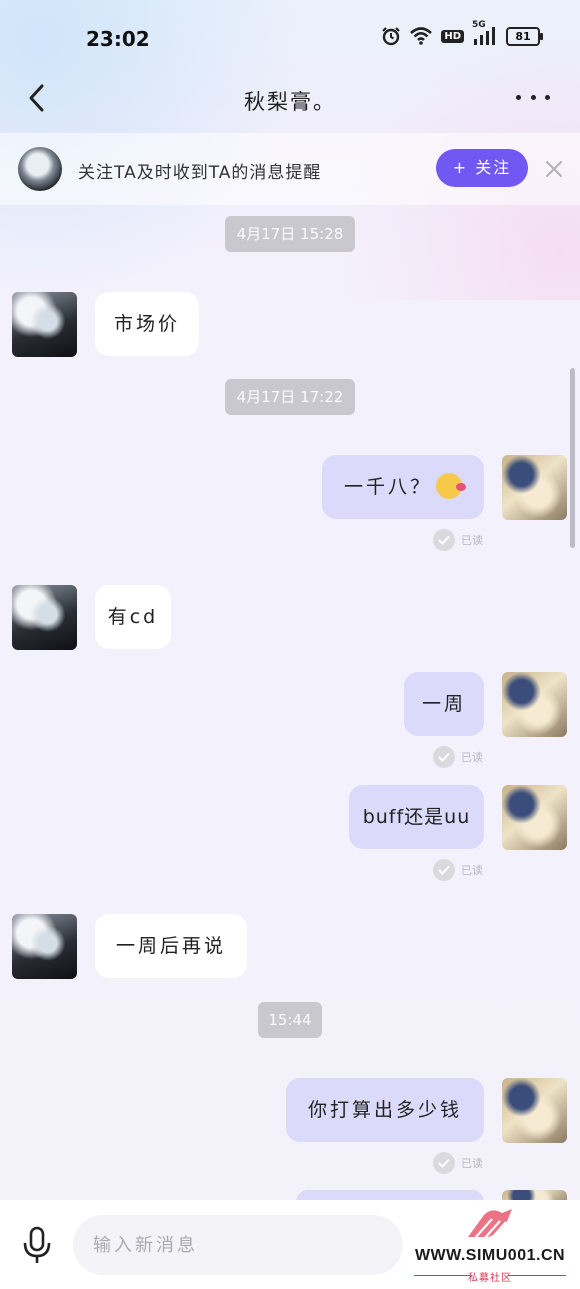 This screenshot has height=1289, width=580. What do you see at coordinates (482, 168) in the screenshot?
I see `follow-button: + 关注` at bounding box center [482, 168].